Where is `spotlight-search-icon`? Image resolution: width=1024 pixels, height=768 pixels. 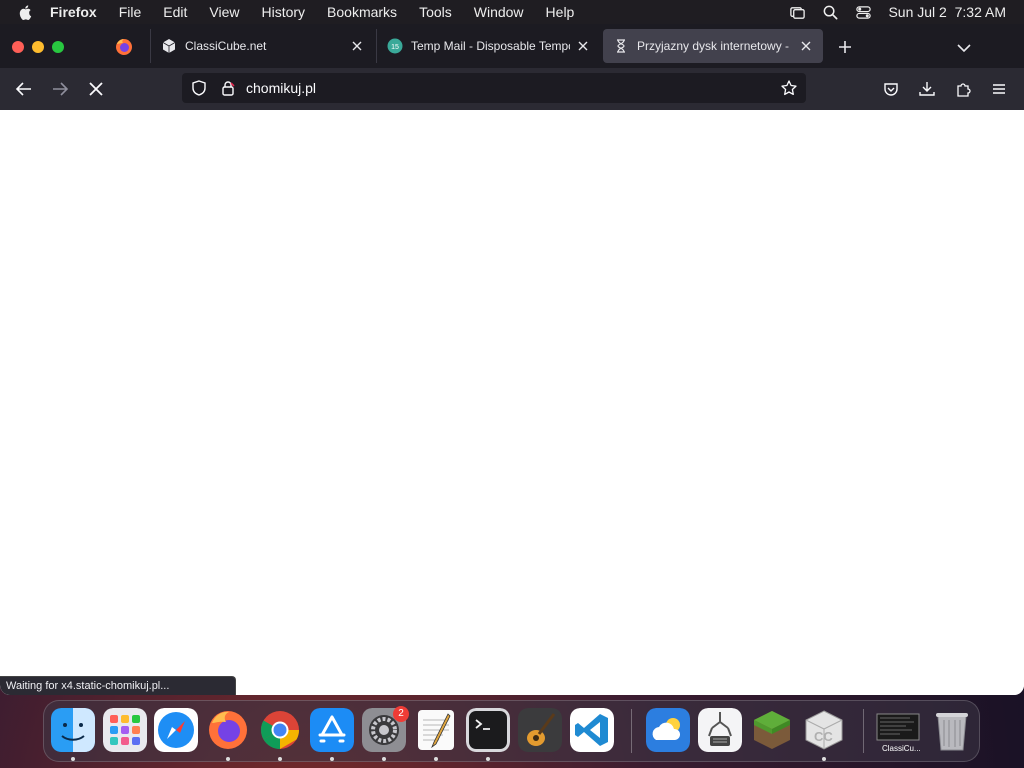 spotlight-search-icon is located at coordinates (830, 12).